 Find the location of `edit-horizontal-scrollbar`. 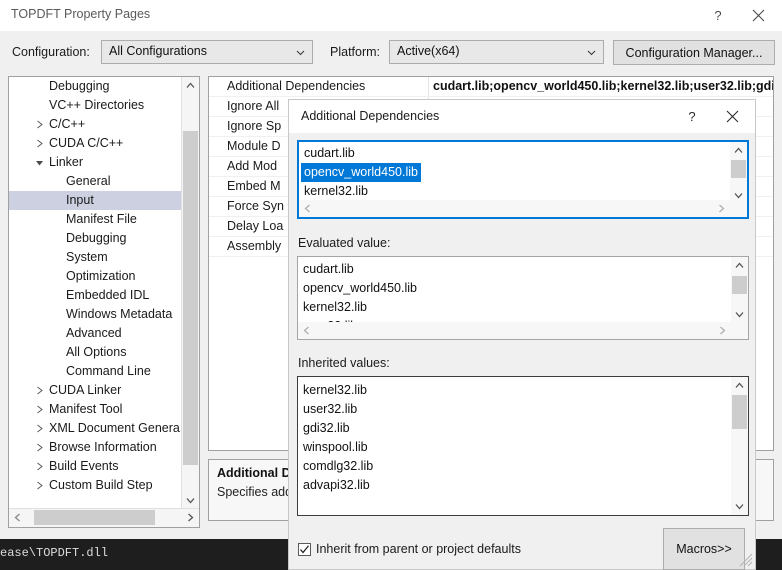

edit-horizontal-scrollbar is located at coordinates (523, 208).